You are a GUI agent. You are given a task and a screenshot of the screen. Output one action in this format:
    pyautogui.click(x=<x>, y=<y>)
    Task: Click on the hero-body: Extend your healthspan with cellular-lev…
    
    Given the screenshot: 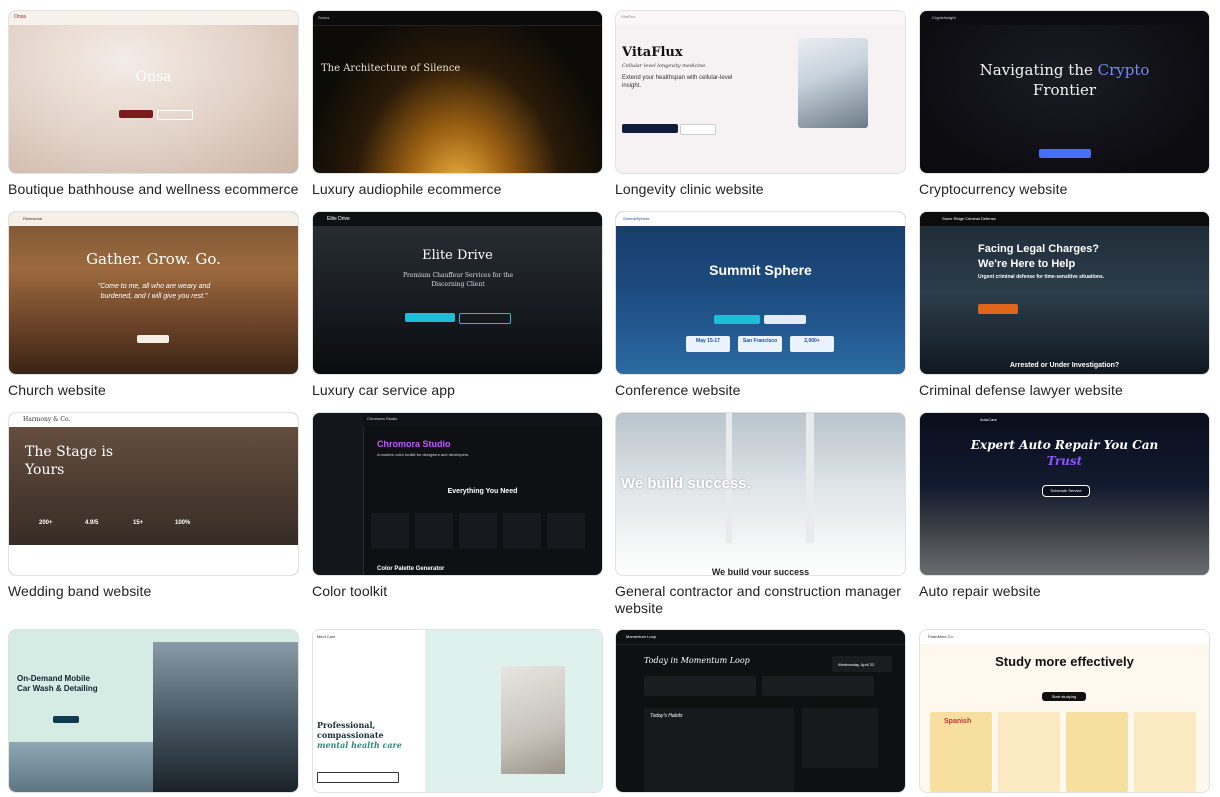 What is the action you would take?
    pyautogui.click(x=677, y=82)
    